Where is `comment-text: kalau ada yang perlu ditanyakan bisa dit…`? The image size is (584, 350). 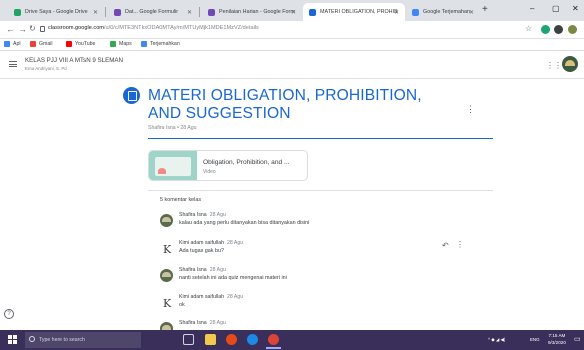
comment-text: kalau ada yang perlu ditanyakan bisa dit… is located at coordinates (244, 223).